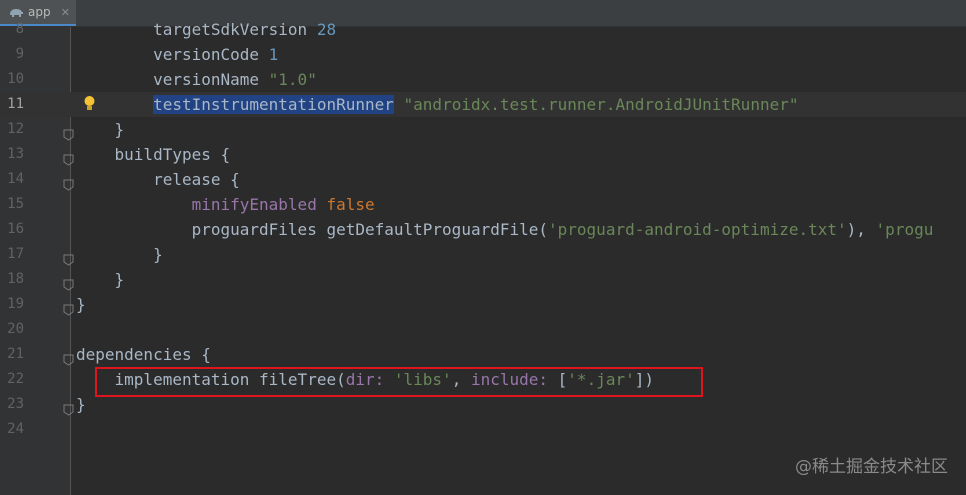 This screenshot has height=495, width=966. What do you see at coordinates (312, 229) in the screenshot?
I see `code-token: proguardFiles getDefaultProguardFile(` at bounding box center [312, 229].